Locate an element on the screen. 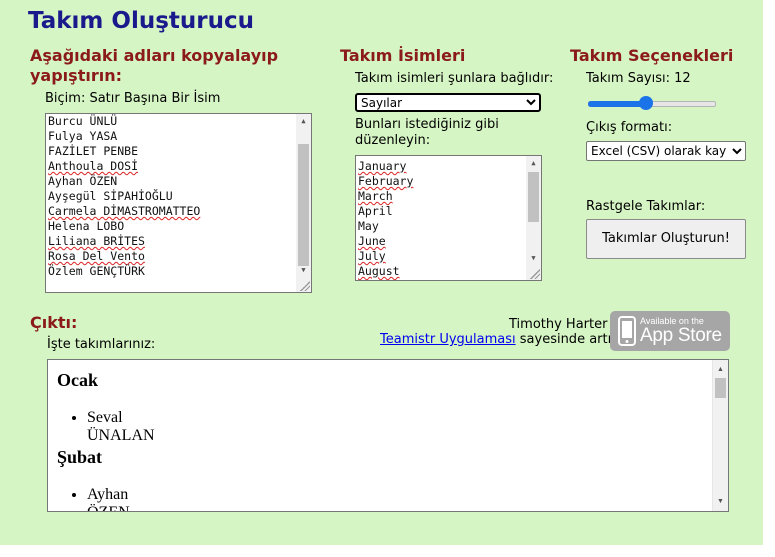 The height and width of the screenshot is (557, 775). slider-knob is located at coordinates (645, 103).